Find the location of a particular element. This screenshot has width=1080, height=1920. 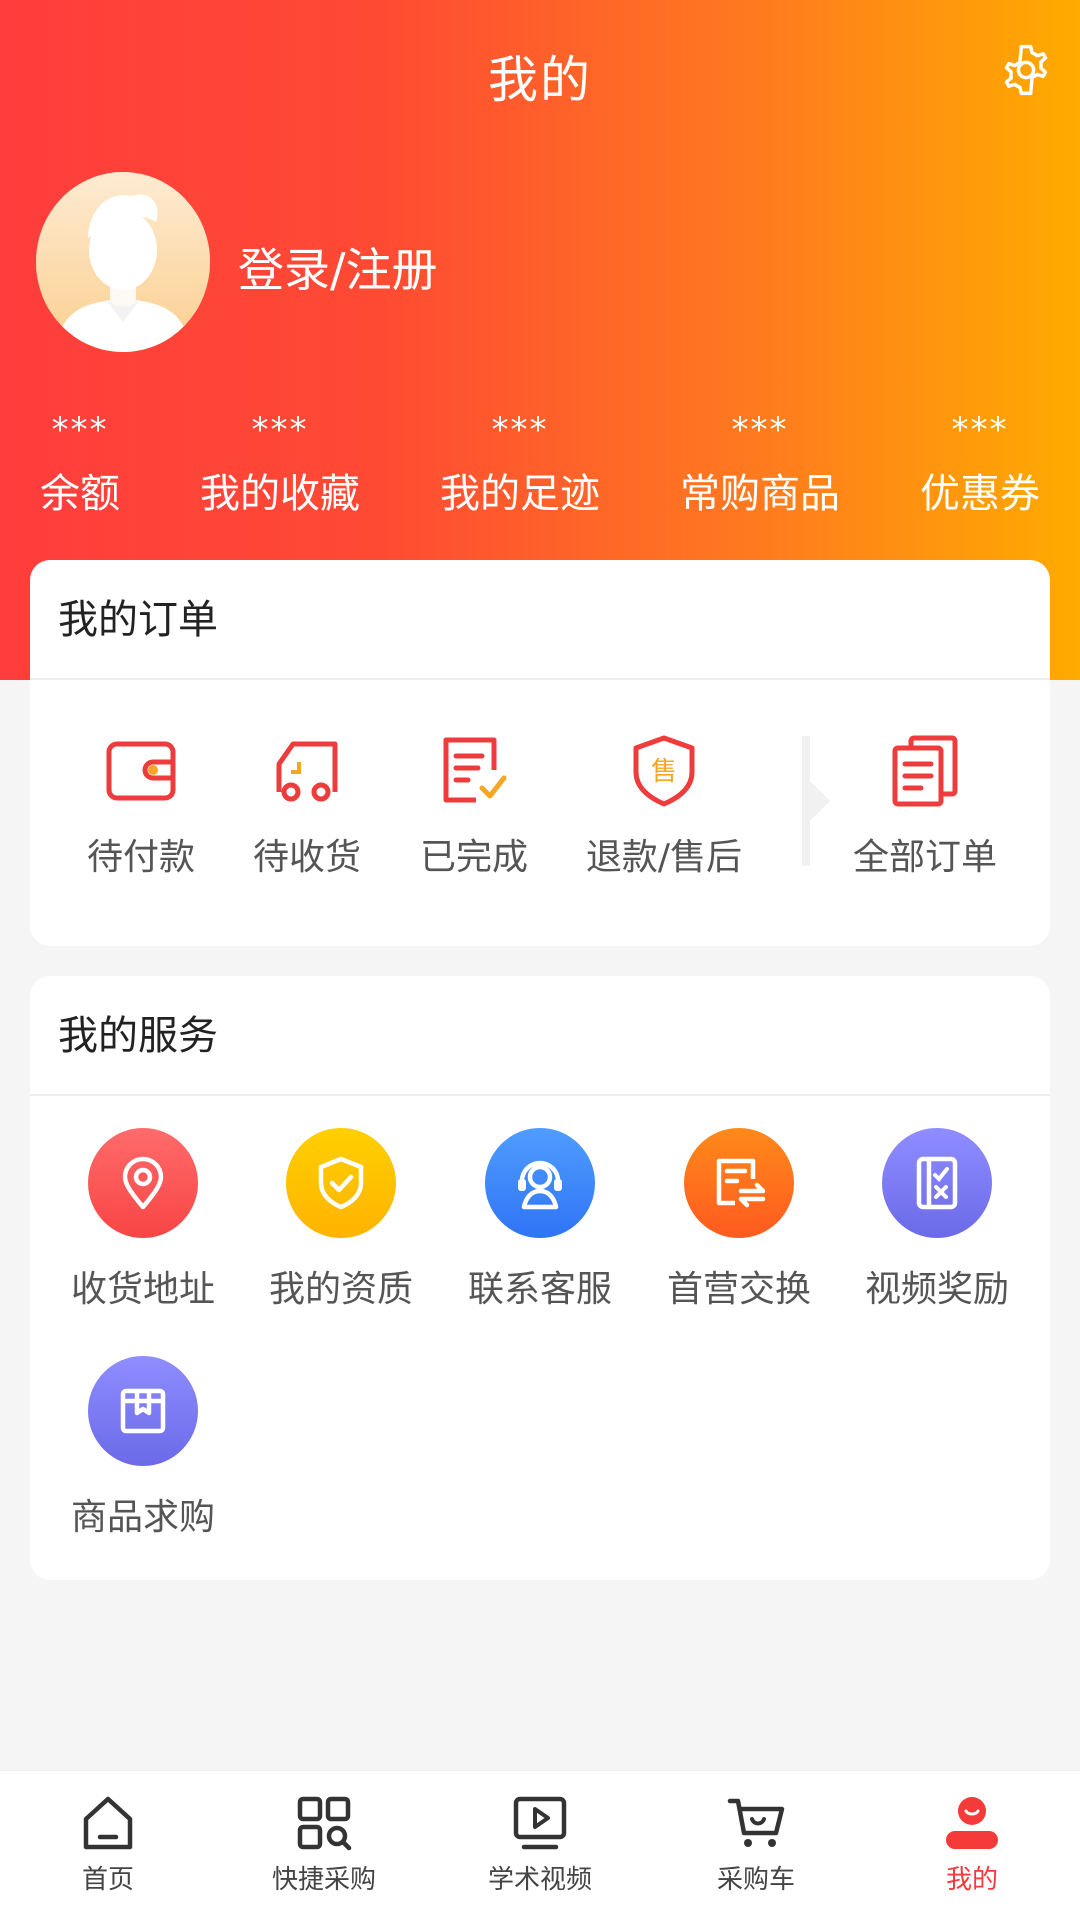

settings-gear-icon is located at coordinates (1026, 70).